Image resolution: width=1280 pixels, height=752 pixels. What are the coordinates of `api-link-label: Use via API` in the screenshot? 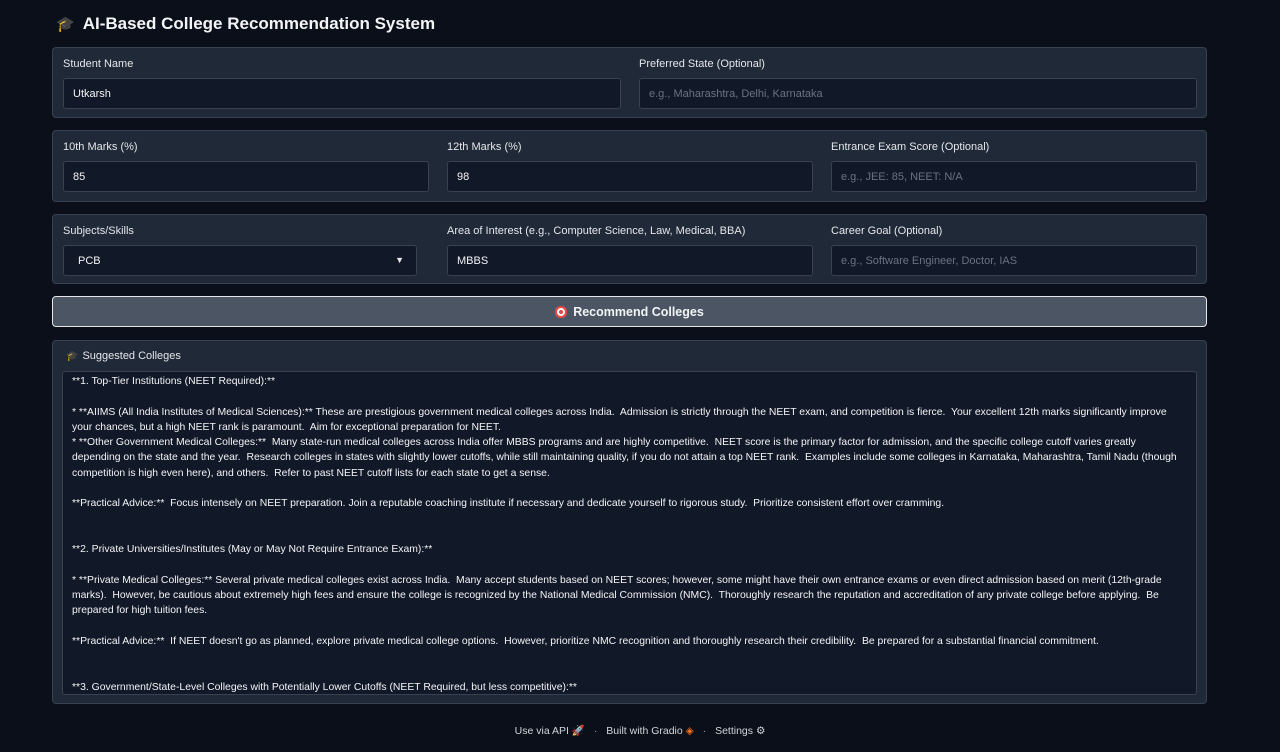 It's located at (541, 731).